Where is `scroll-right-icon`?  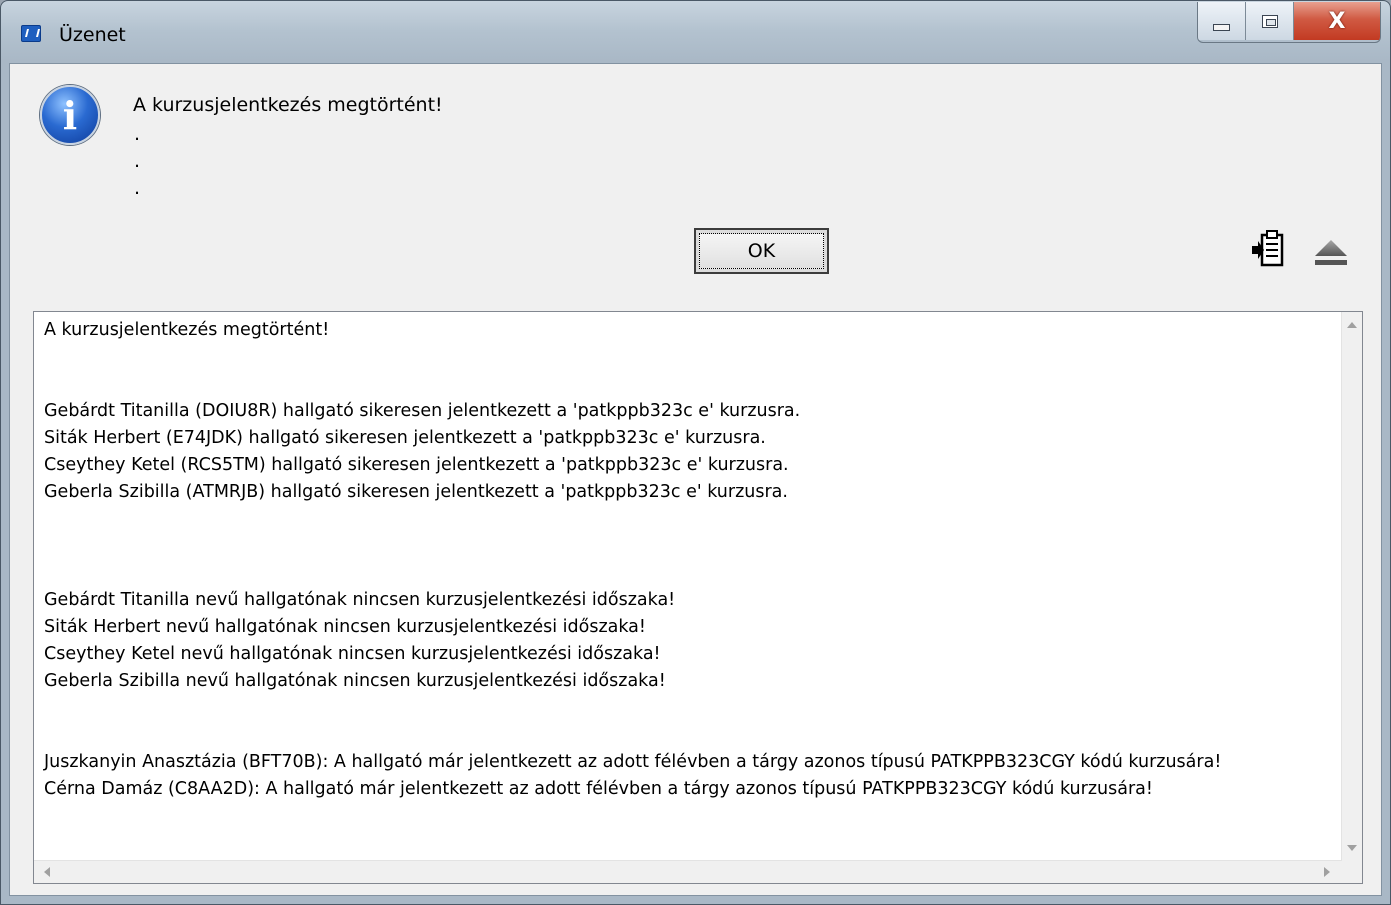
scroll-right-icon is located at coordinates (1327, 872).